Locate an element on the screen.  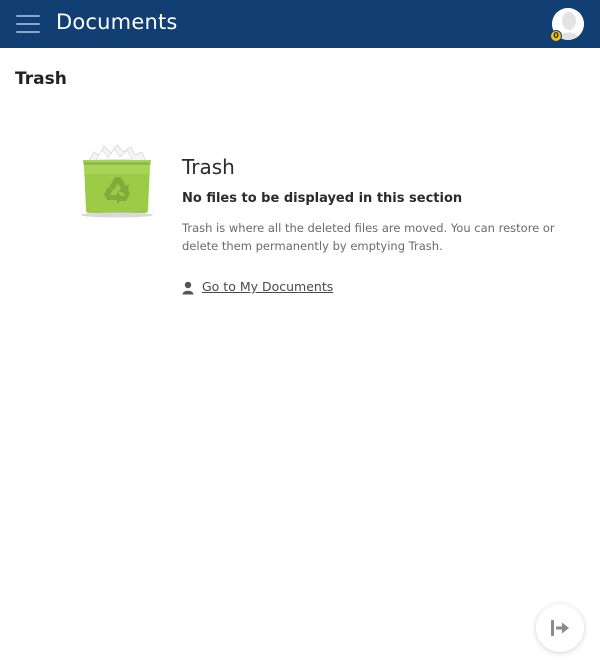
user-icon is located at coordinates (188, 287).